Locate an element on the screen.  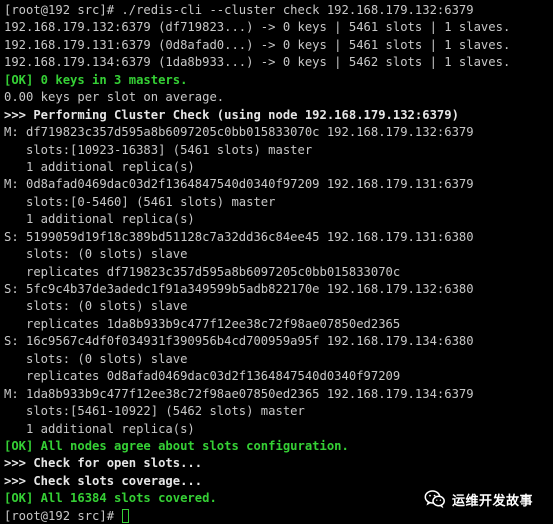
terminal-line: slots:[5461-10922] (5462 slots) master is located at coordinates (278, 411).